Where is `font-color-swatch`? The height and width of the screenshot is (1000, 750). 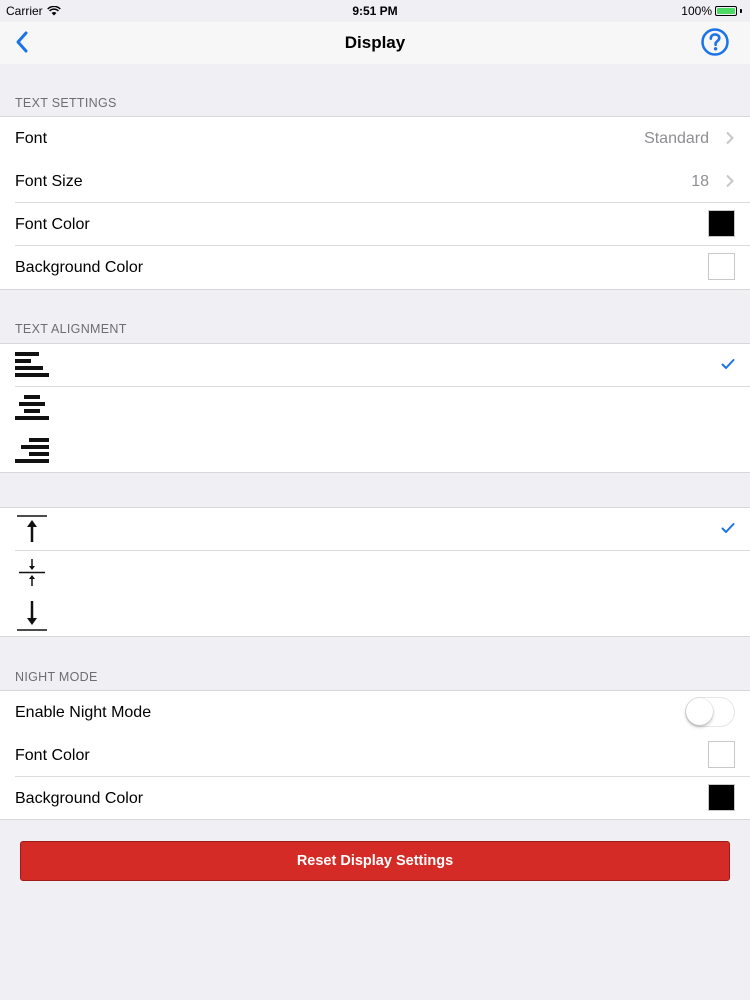
font-color-swatch is located at coordinates (721, 223).